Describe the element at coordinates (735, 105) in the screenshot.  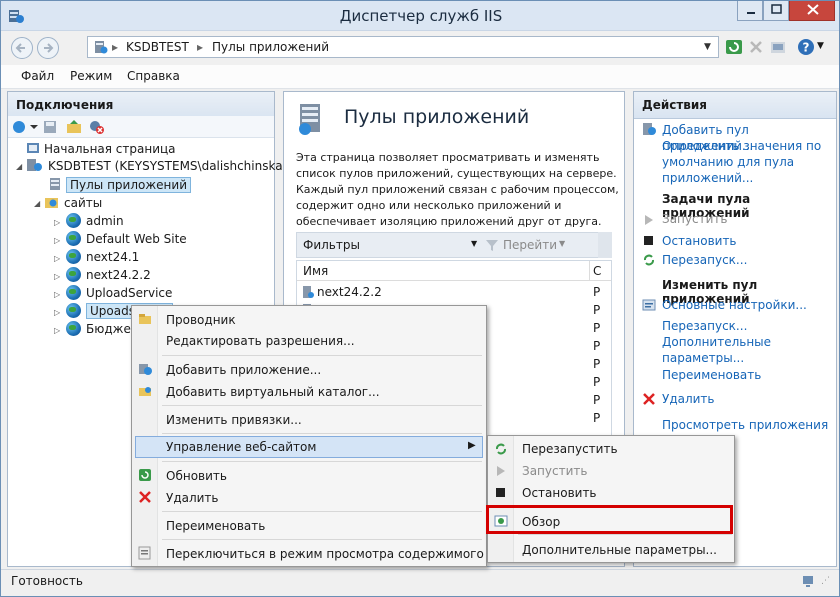
I see `actions-header: Действия` at that location.